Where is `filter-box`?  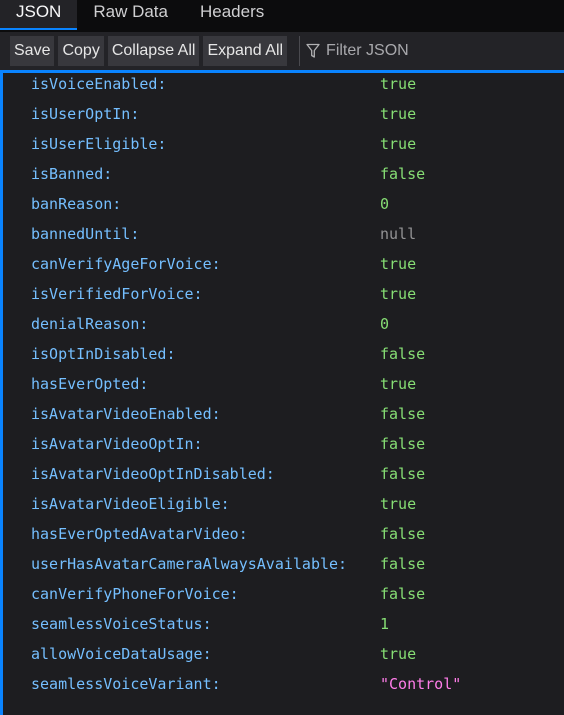
filter-box is located at coordinates (413, 51).